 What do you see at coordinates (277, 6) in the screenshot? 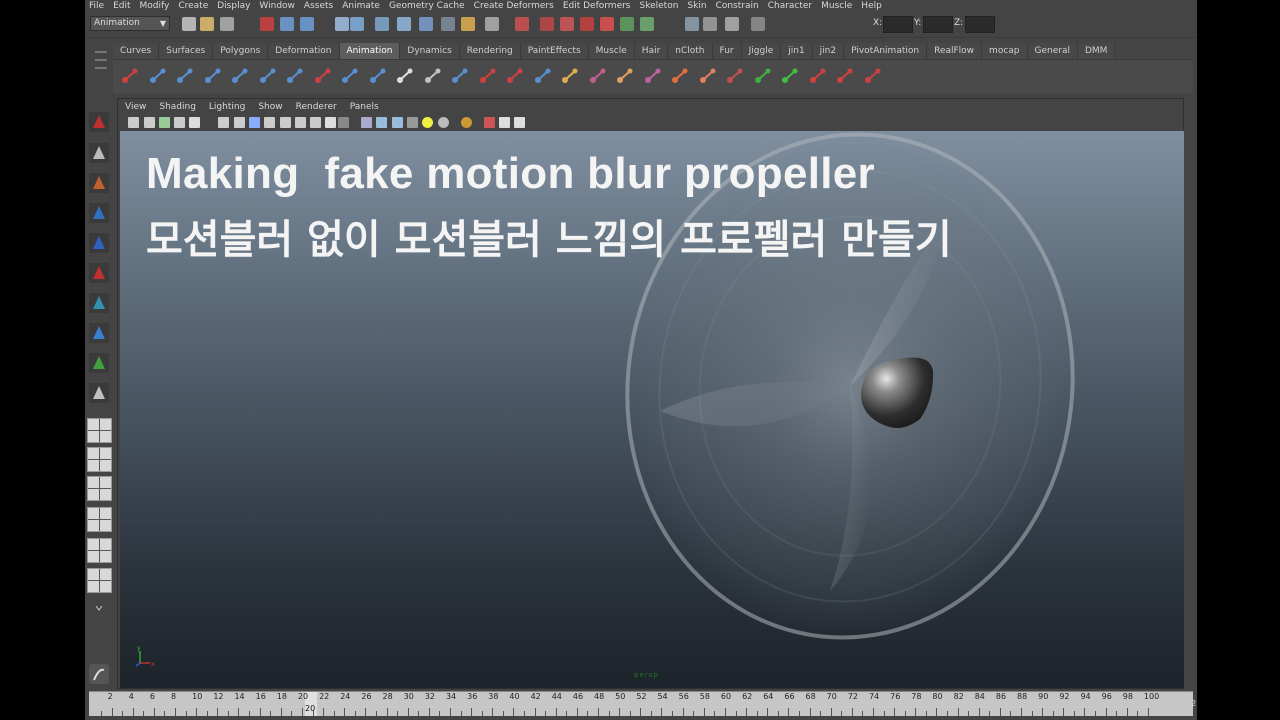
I see `menu-window: Window` at bounding box center [277, 6].